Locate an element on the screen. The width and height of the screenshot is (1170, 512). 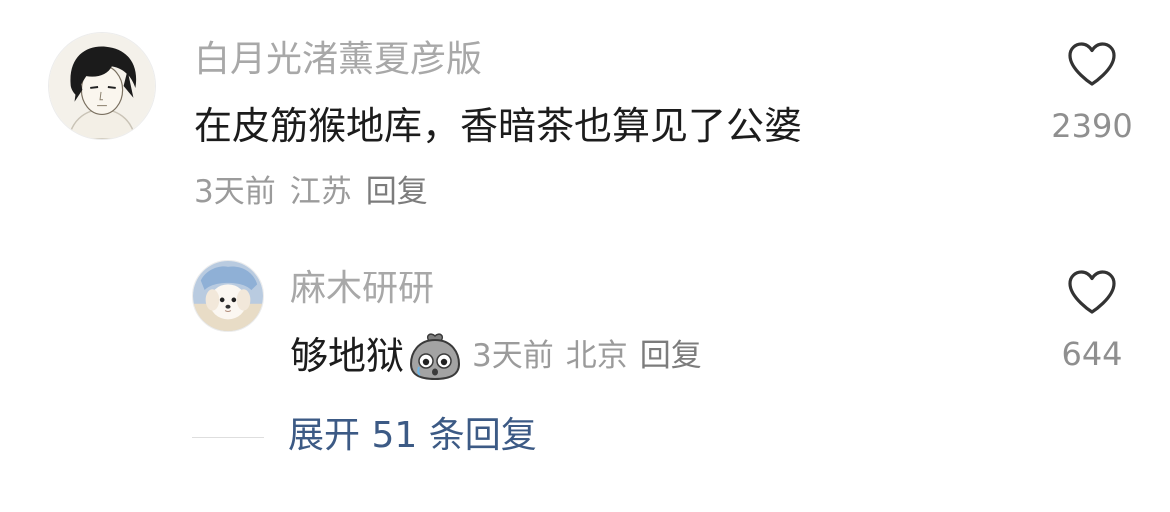
replier-username: 麻木研研 is located at coordinates (362, 289).